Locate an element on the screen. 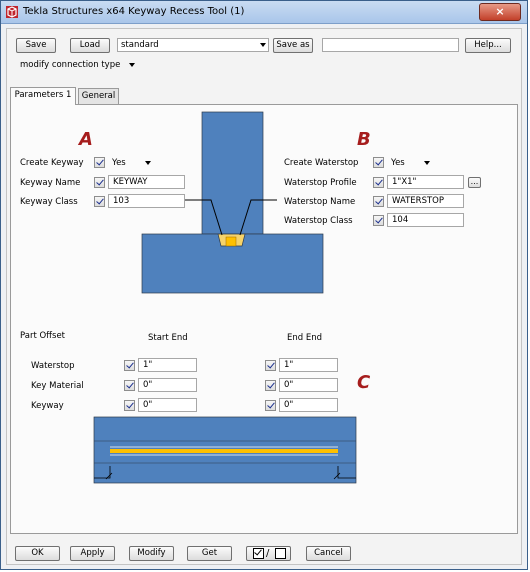  tab-parameters-1: Parameters 1 is located at coordinates (43, 96).